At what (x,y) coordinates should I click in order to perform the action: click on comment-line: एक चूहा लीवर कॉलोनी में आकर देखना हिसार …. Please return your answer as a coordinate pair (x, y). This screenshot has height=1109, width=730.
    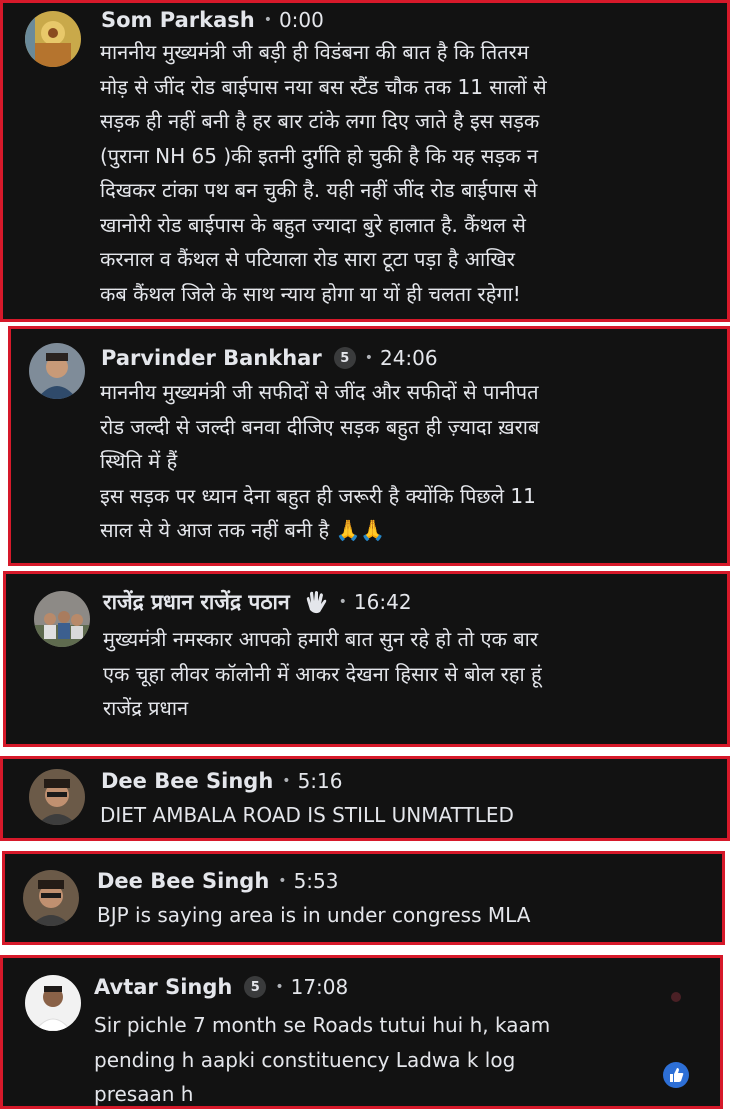
    Looking at the image, I should click on (322, 673).